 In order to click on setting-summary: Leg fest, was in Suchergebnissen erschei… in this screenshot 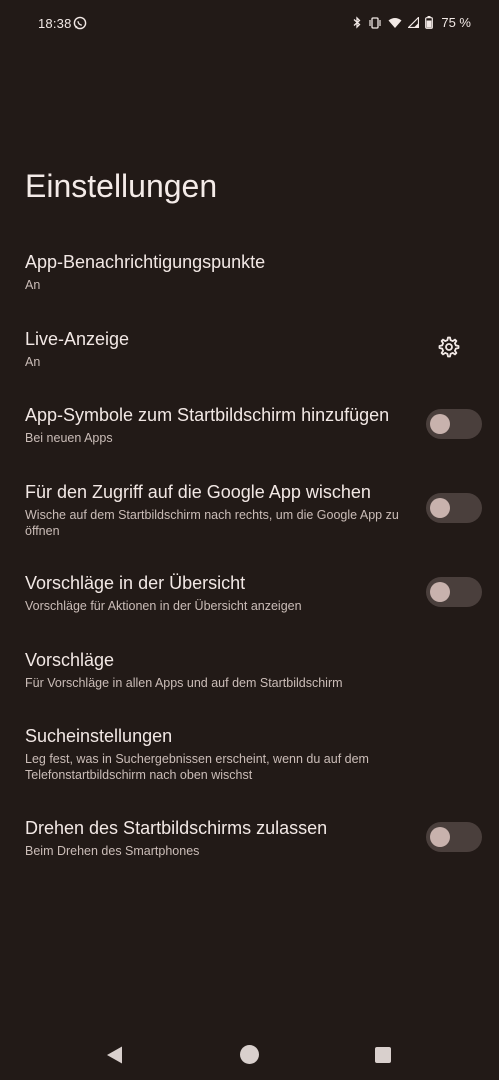, I will do `click(197, 767)`.